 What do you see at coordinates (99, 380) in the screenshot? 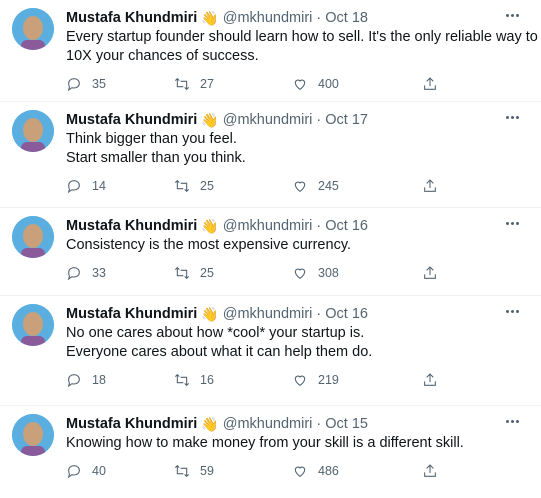
I see `reply-count: 18` at bounding box center [99, 380].